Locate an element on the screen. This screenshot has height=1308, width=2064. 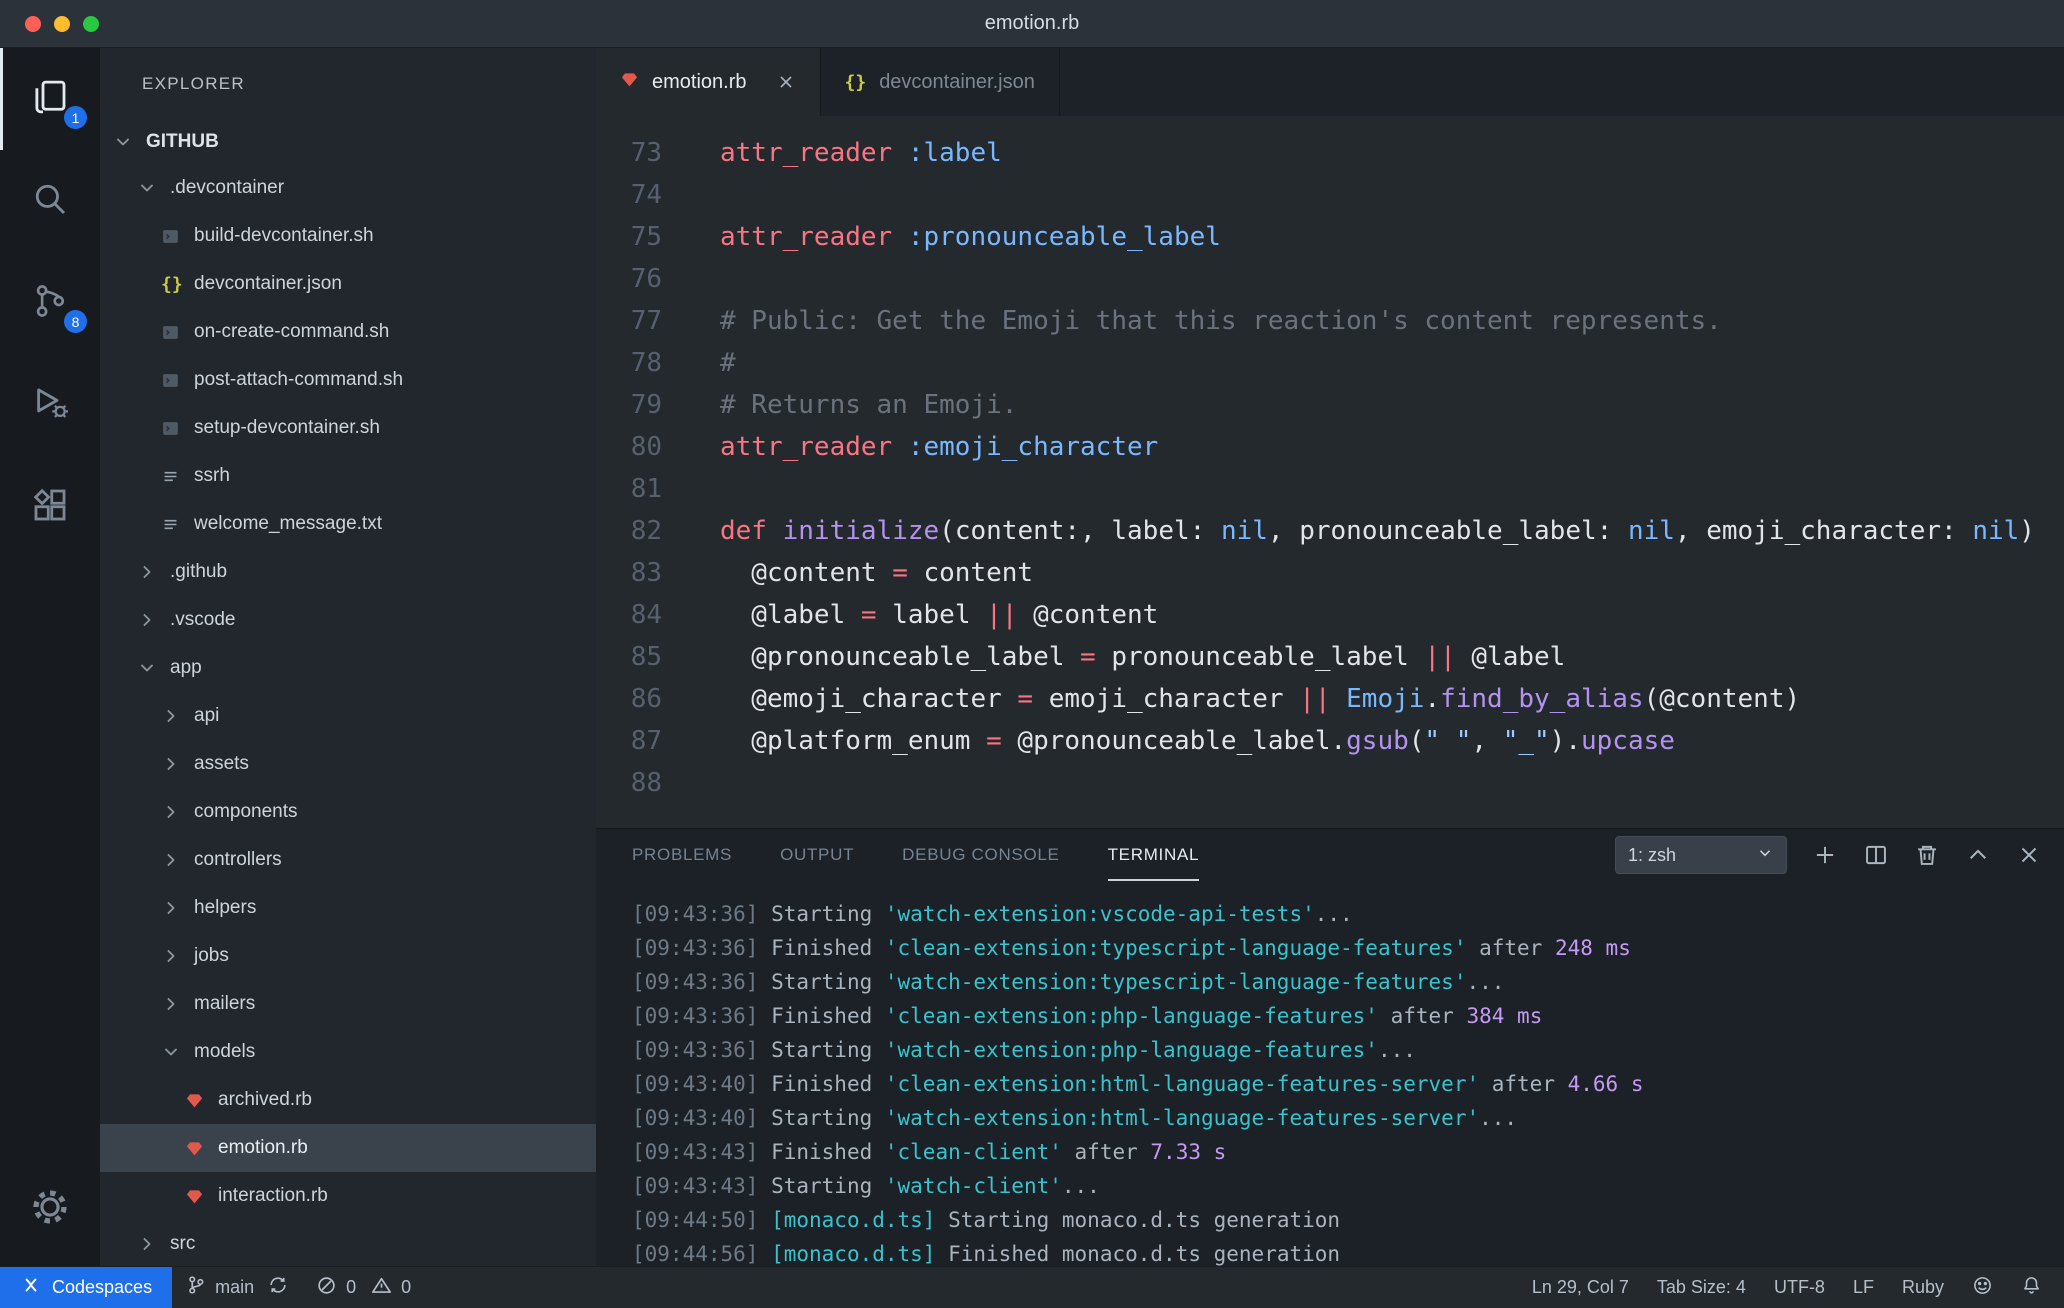
tree-folder-models: models is located at coordinates (348, 1052).